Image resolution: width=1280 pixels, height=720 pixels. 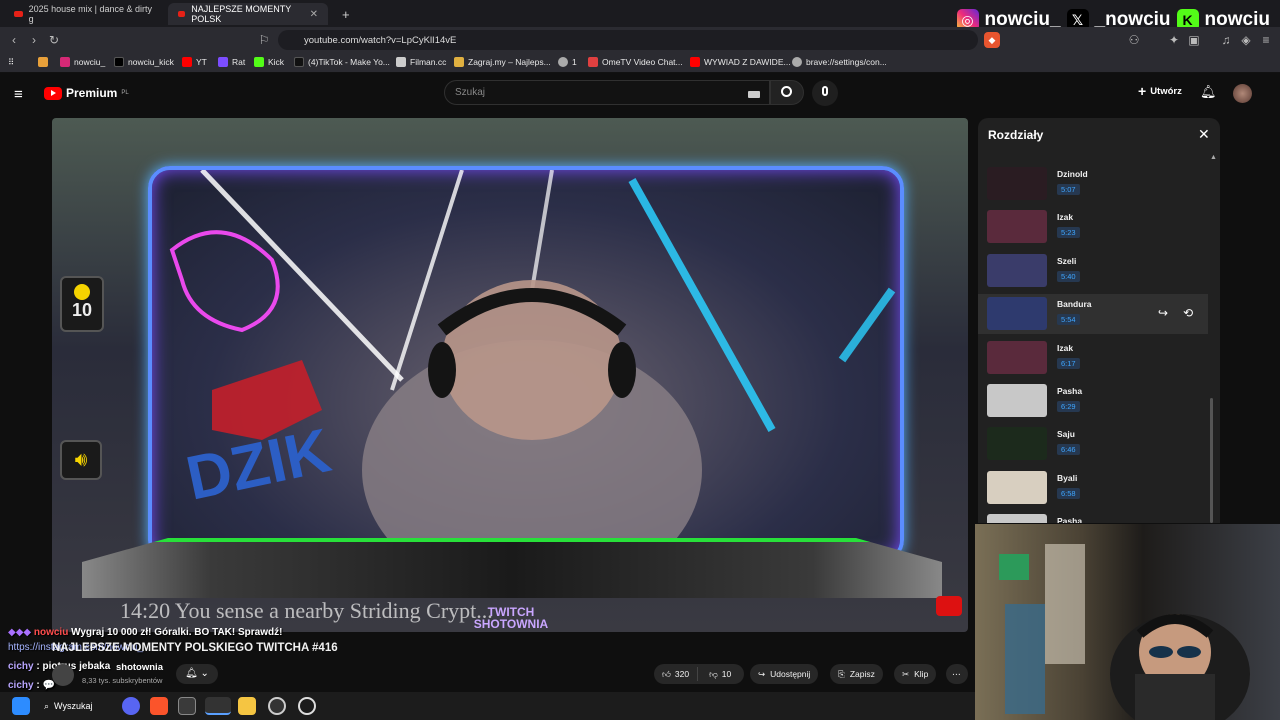 What do you see at coordinates (856, 674) in the screenshot?
I see `save-button: ⎘ Zapisz` at bounding box center [856, 674].